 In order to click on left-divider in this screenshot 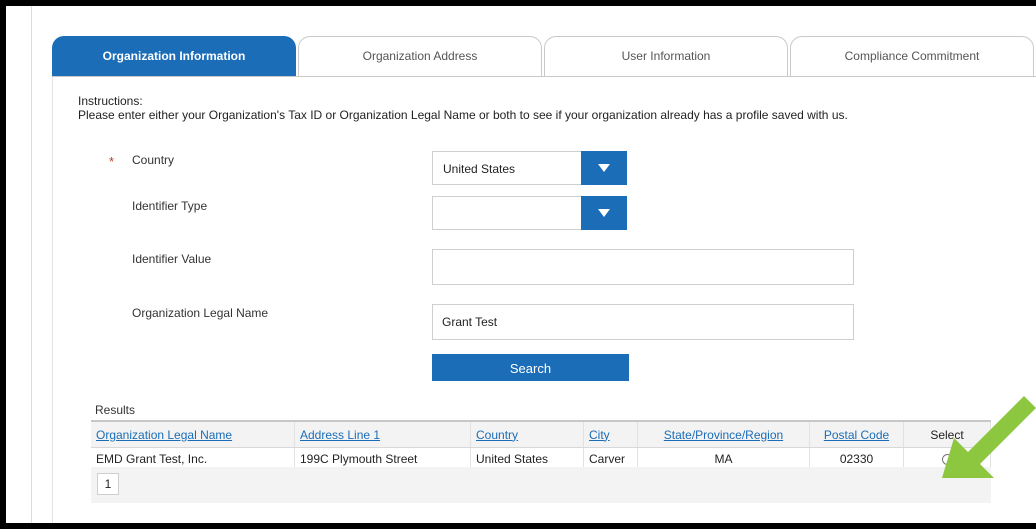, I will do `click(31, 264)`.